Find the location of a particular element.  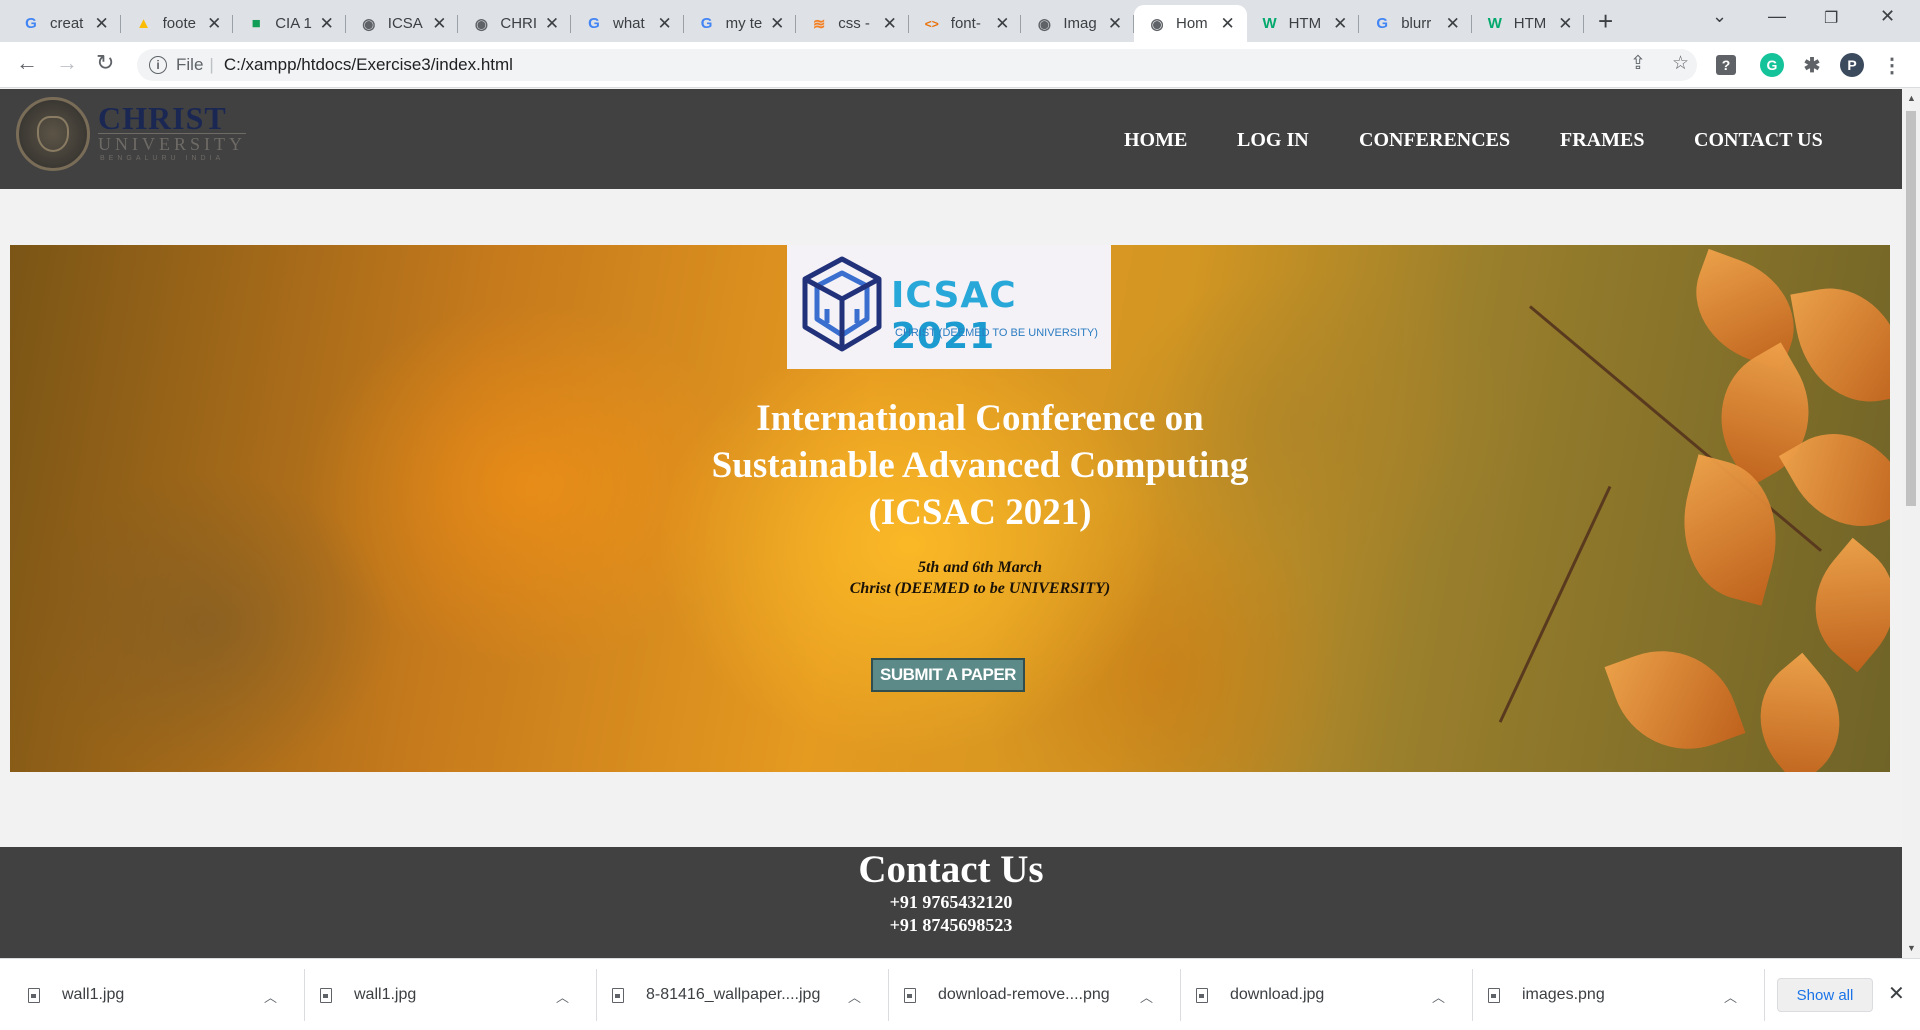

submit-paper-button: SUBMIT A PAPER is located at coordinates (948, 675).